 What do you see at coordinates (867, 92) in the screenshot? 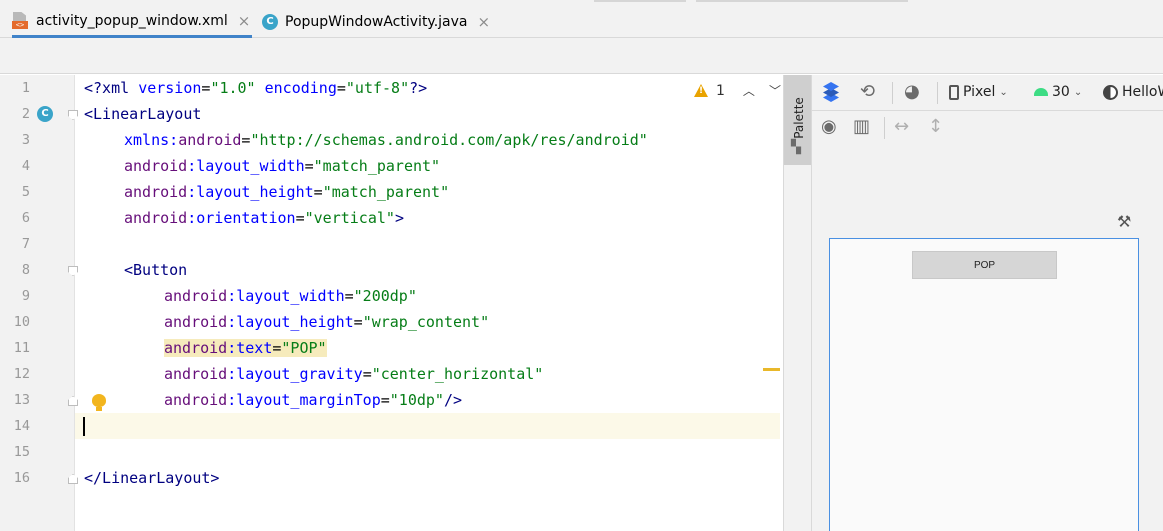
I see `orientation-rotate-icon: ⟲` at bounding box center [867, 92].